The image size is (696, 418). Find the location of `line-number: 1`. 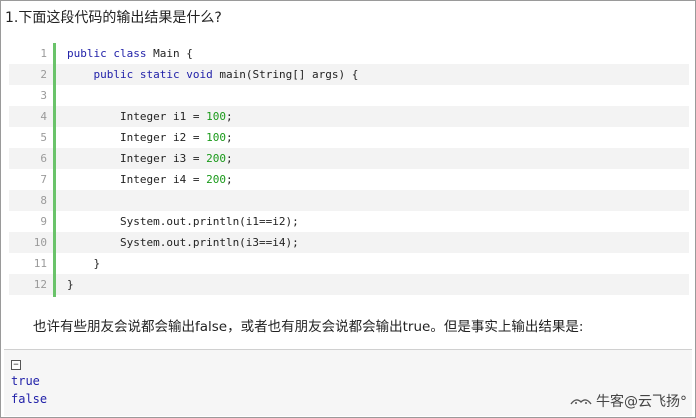

line-number: 1 is located at coordinates (43, 53).